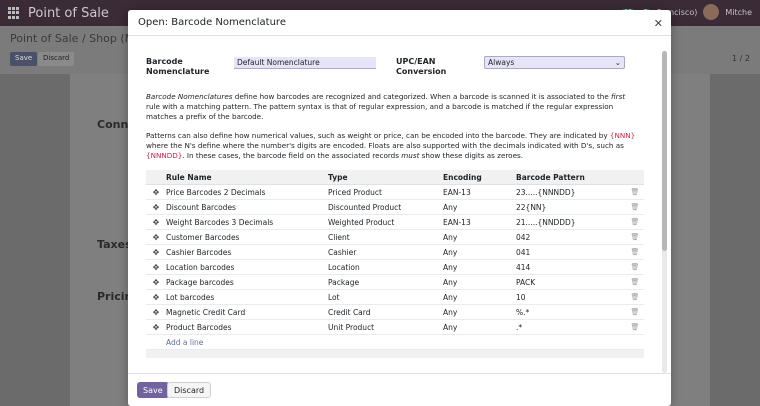  Describe the element at coordinates (247, 177) in the screenshot. I see `header-rule-name: Rule Name` at that location.